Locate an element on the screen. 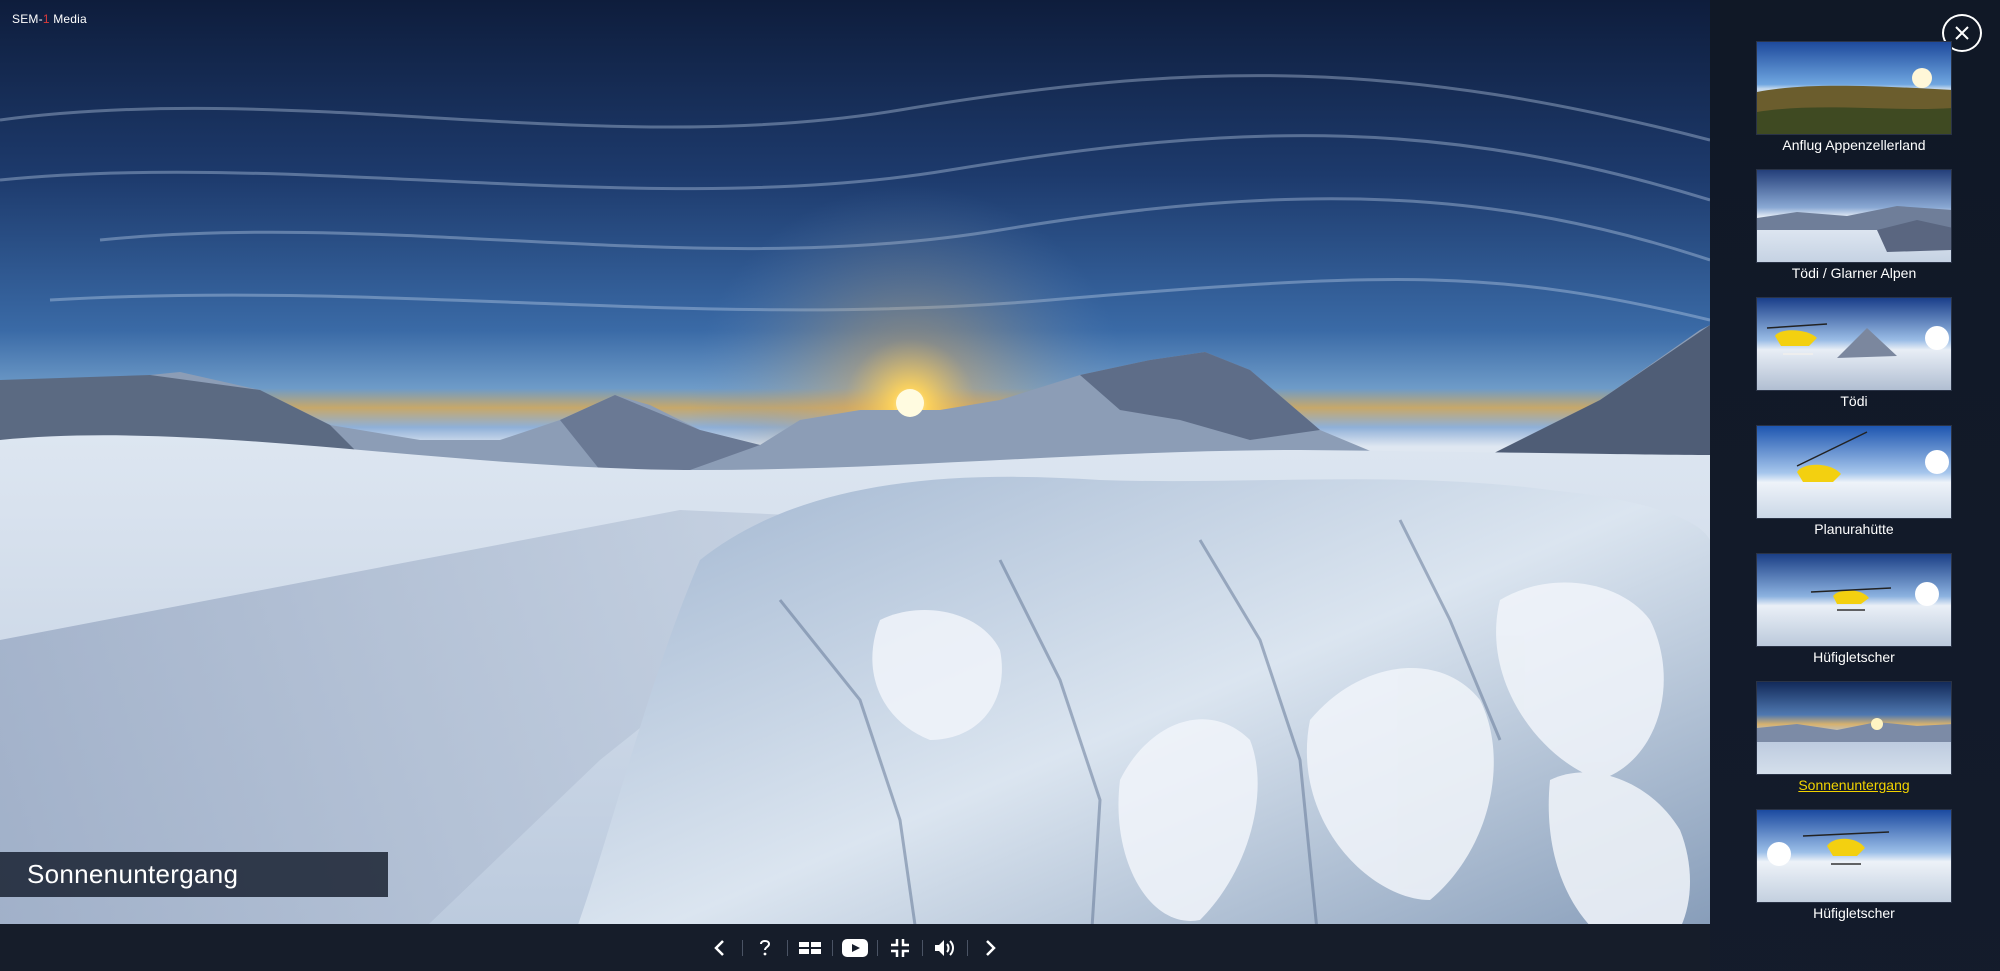 This screenshot has height=971, width=2000. next-button is located at coordinates (990, 947).